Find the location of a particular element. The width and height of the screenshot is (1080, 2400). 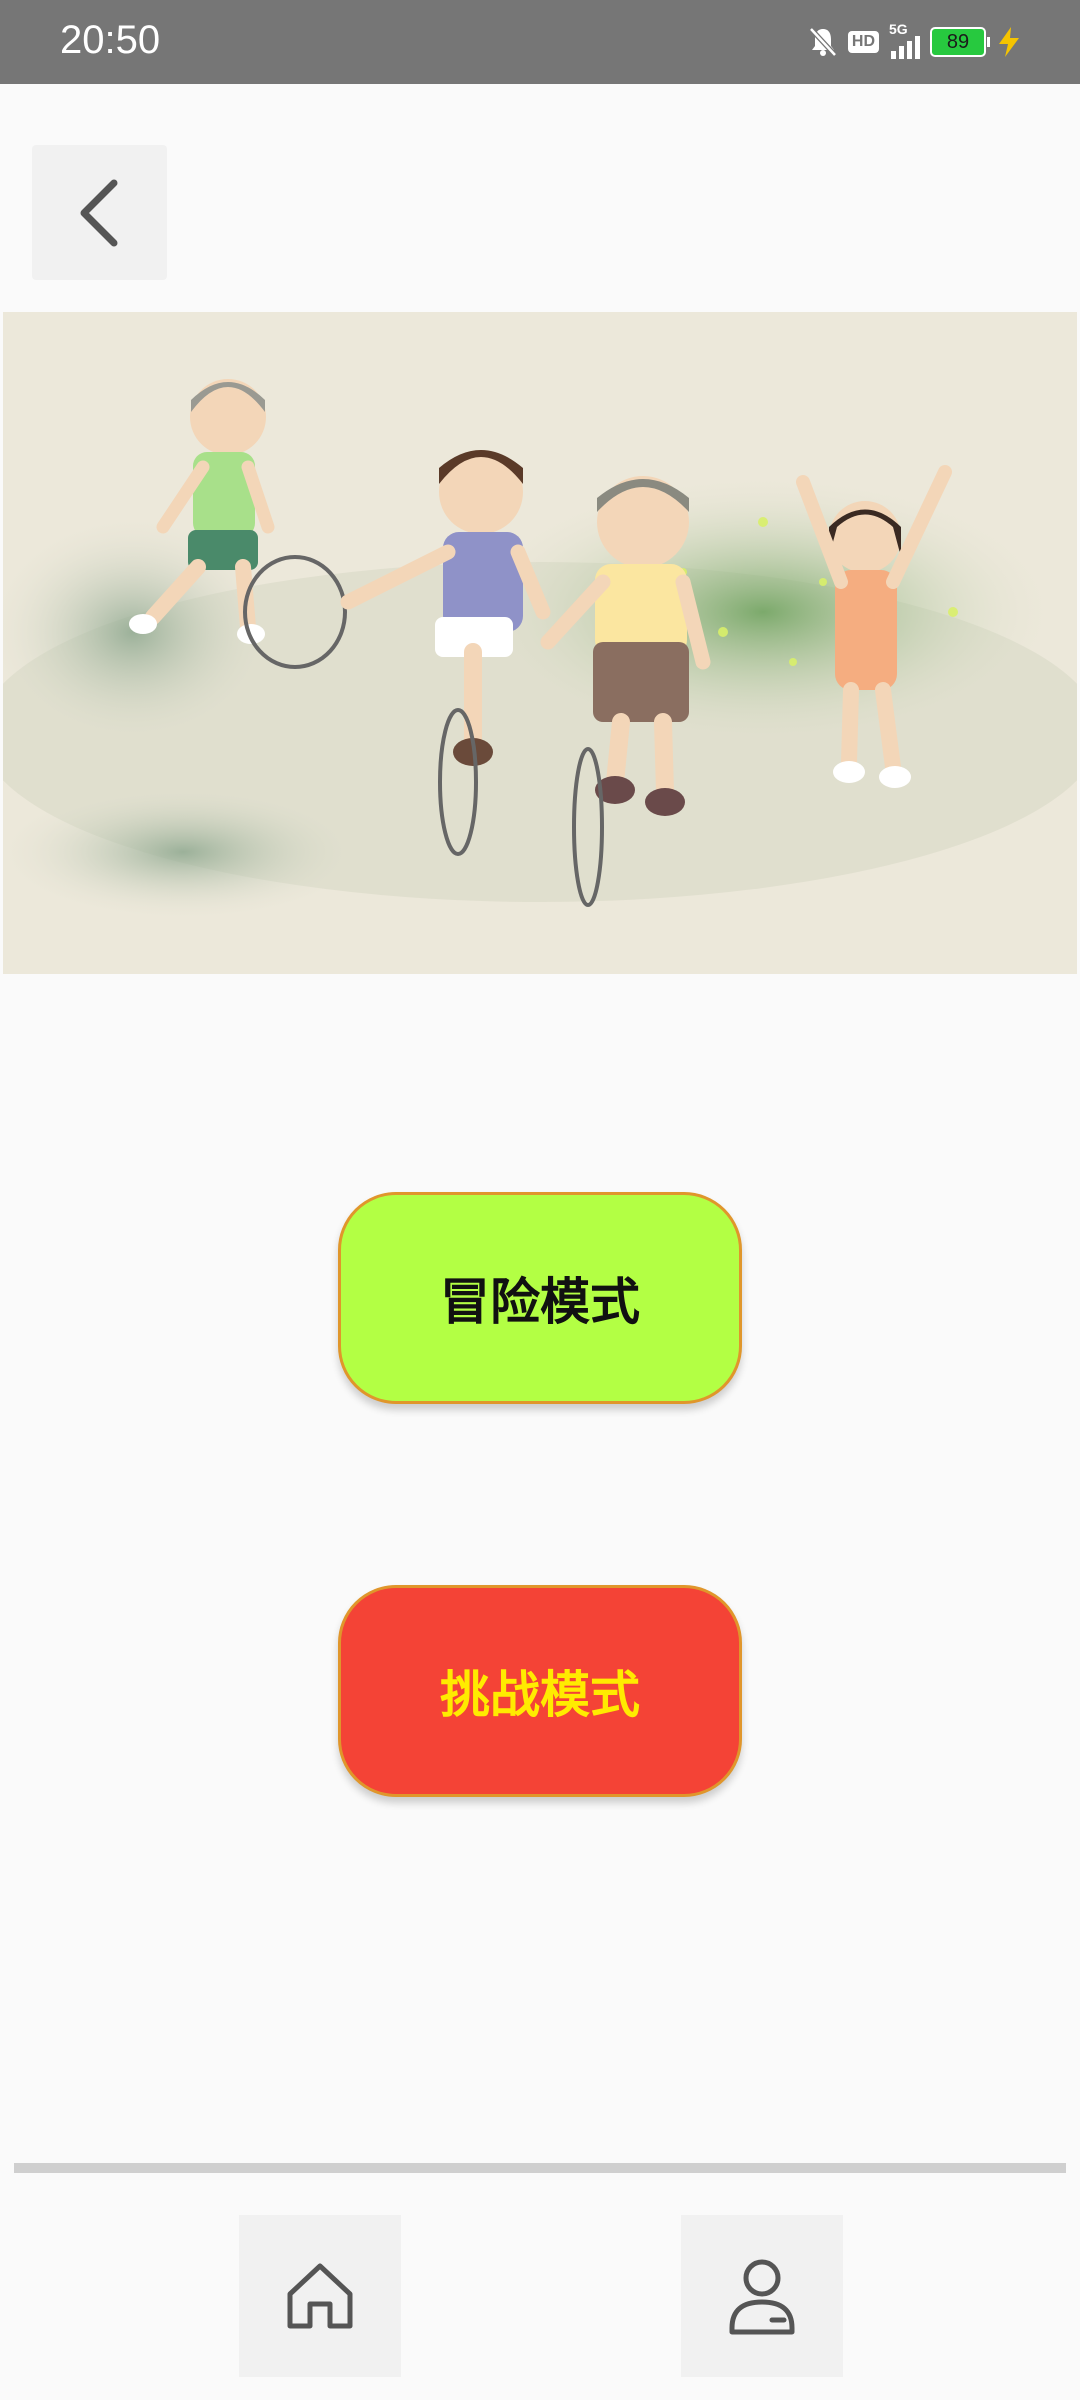

nav-home-button is located at coordinates (320, 2296).